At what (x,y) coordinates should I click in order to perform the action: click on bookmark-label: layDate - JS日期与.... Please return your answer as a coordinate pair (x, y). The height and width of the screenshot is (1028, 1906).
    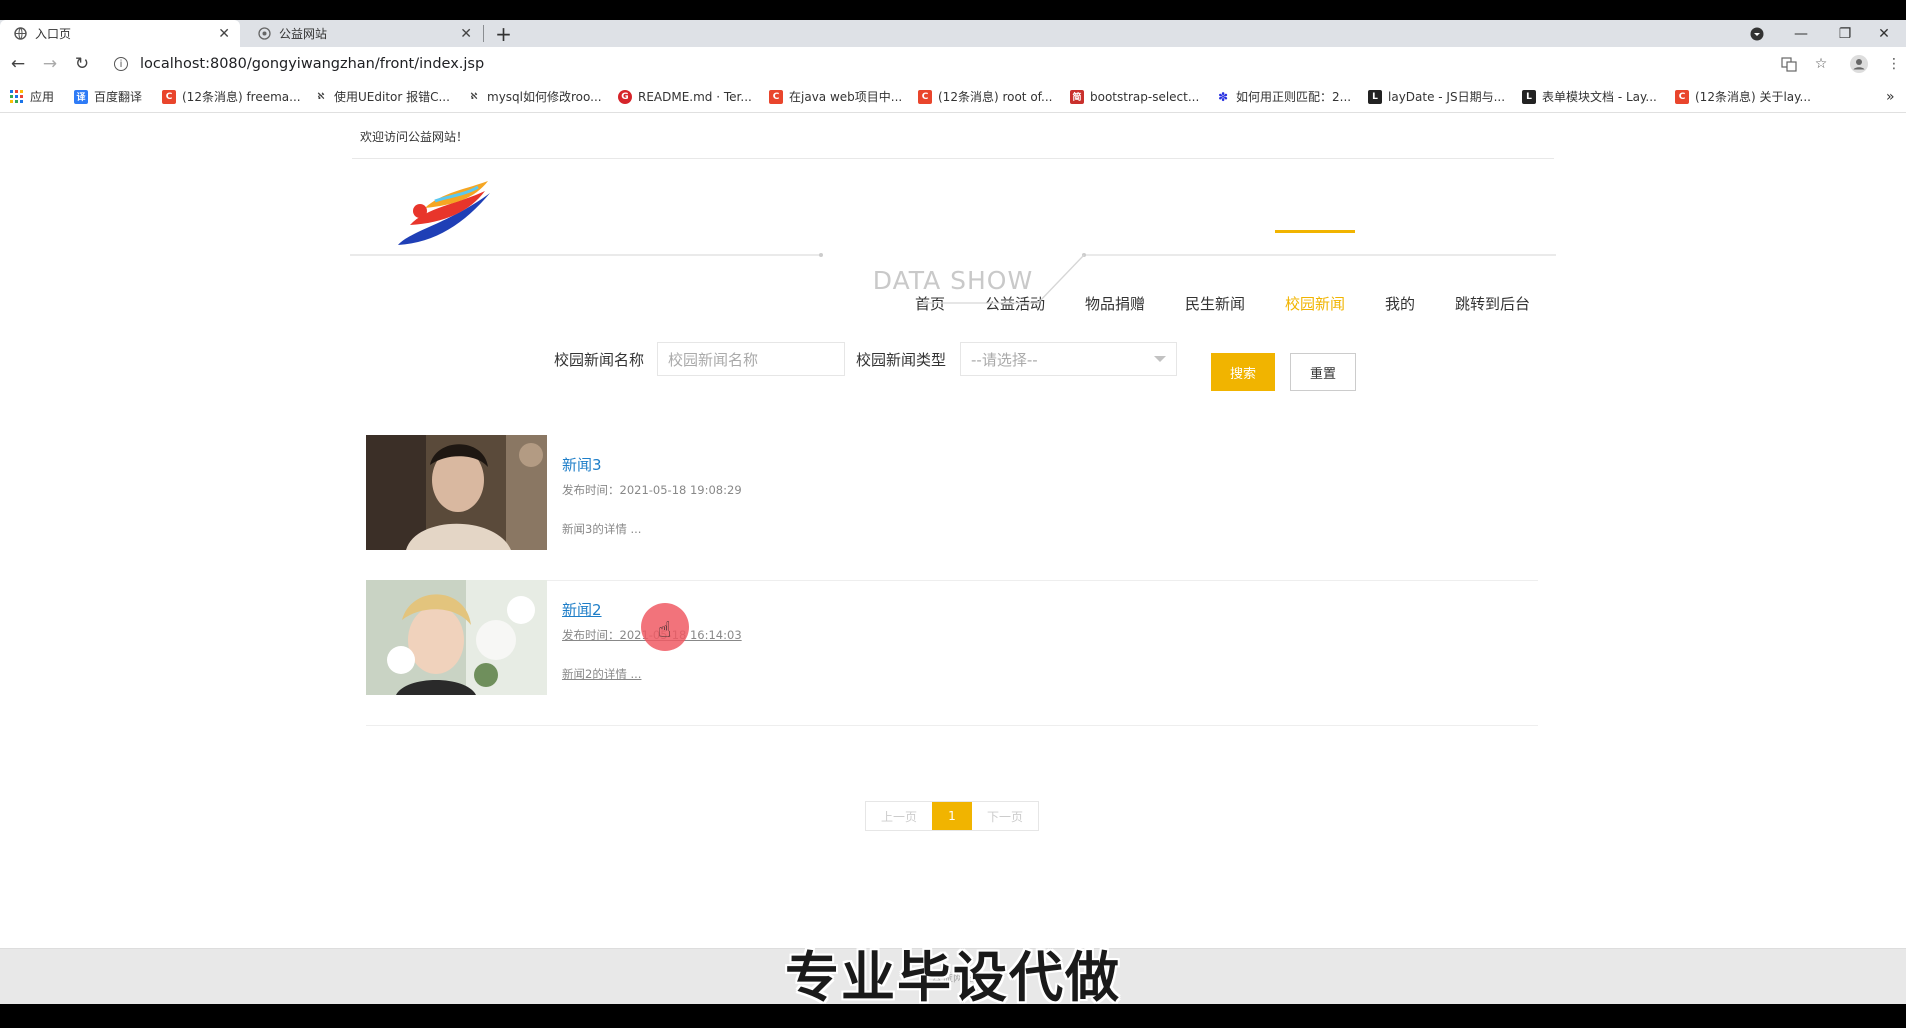
    Looking at the image, I should click on (1447, 97).